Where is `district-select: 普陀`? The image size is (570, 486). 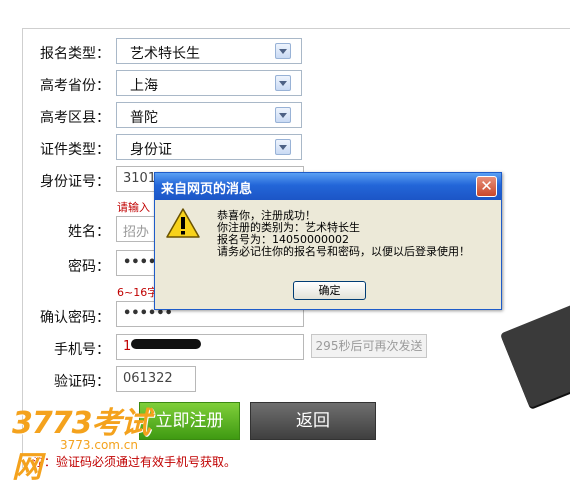 district-select: 普陀 is located at coordinates (209, 115).